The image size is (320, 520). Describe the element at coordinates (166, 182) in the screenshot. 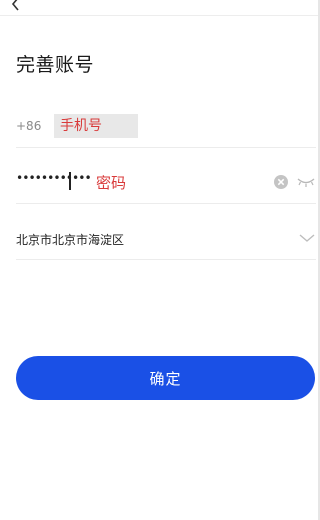

I see `password-field-row: •••••••••••• 密码` at that location.